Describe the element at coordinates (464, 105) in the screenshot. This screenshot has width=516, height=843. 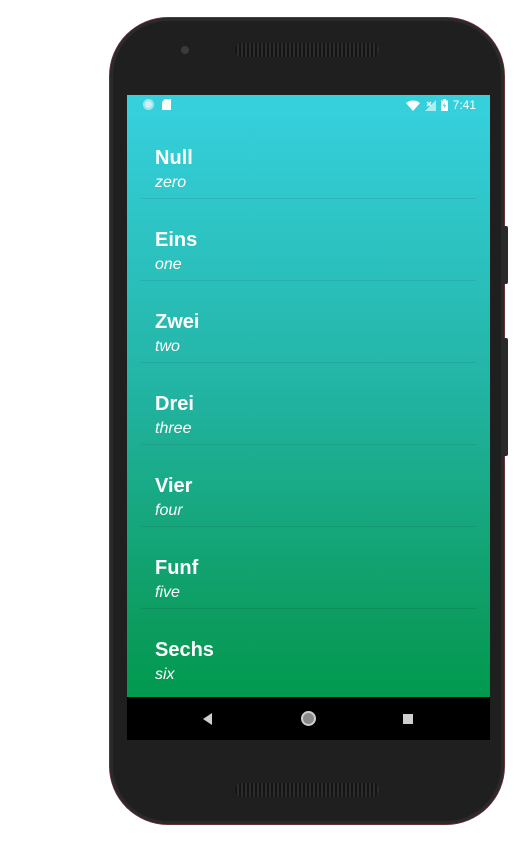
I see `status-time: 7:41` at that location.